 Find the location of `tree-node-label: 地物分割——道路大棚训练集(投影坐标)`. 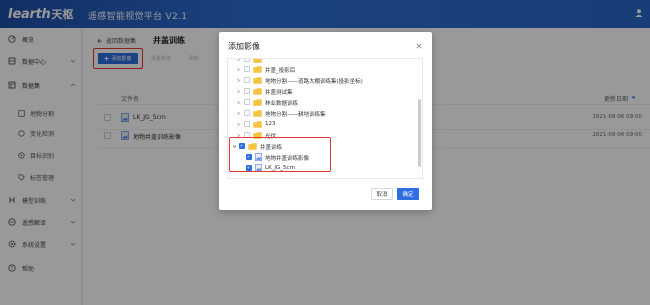

tree-node-label: 地物分割——道路大棚训练集(投影坐标) is located at coordinates (314, 81).